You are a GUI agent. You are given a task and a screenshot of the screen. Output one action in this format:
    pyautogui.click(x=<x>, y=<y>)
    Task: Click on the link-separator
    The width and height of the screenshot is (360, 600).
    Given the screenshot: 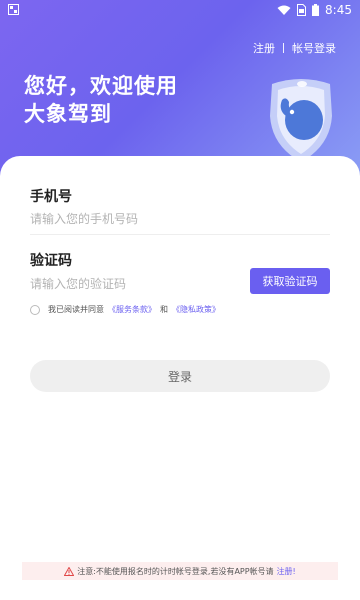 What is the action you would take?
    pyautogui.click(x=283, y=48)
    